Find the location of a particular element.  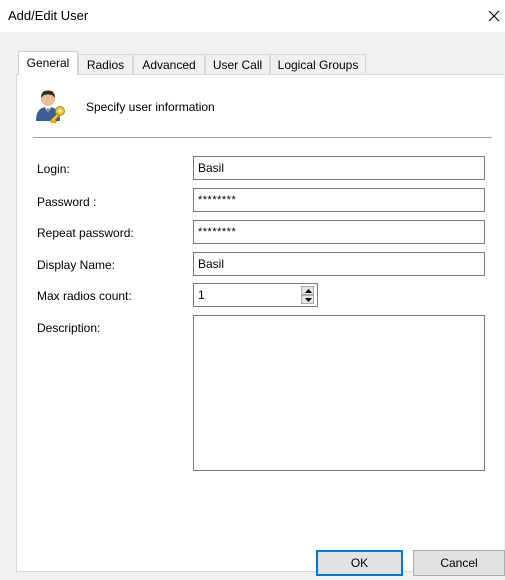

cancel-button: Cancel is located at coordinates (459, 563).